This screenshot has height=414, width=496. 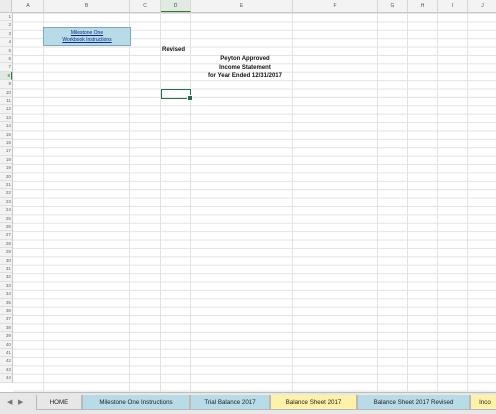 What do you see at coordinates (6, 345) in the screenshot?
I see `row-header-40: 40` at bounding box center [6, 345].